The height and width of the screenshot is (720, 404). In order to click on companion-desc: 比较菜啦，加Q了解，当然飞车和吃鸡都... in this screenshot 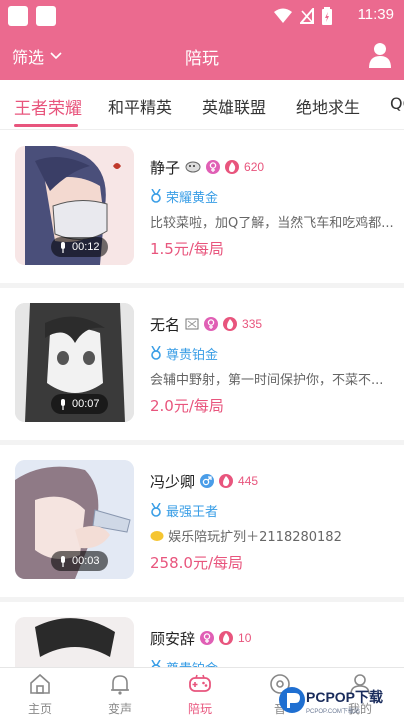, I will do `click(272, 223)`.